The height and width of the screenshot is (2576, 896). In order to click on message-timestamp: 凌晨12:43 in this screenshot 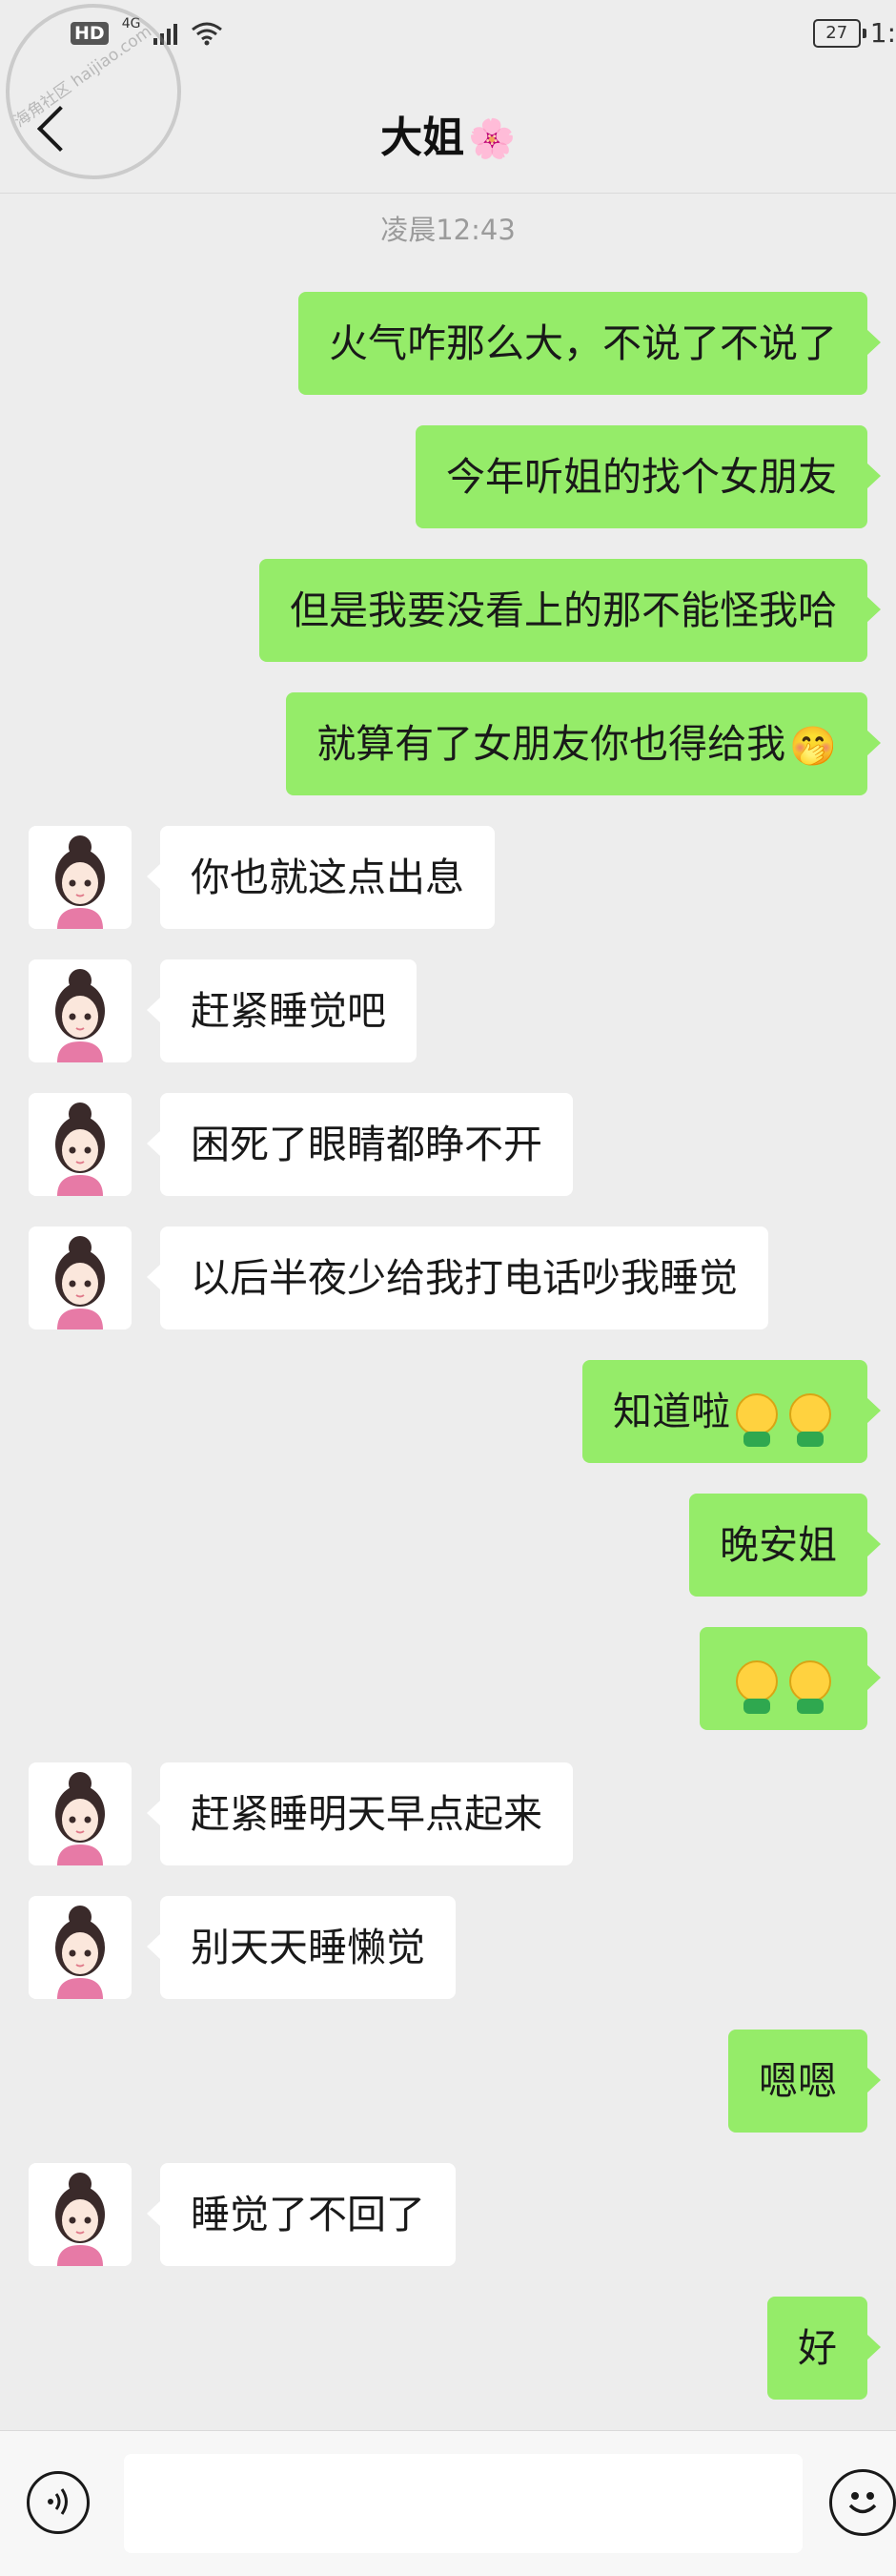, I will do `click(448, 230)`.